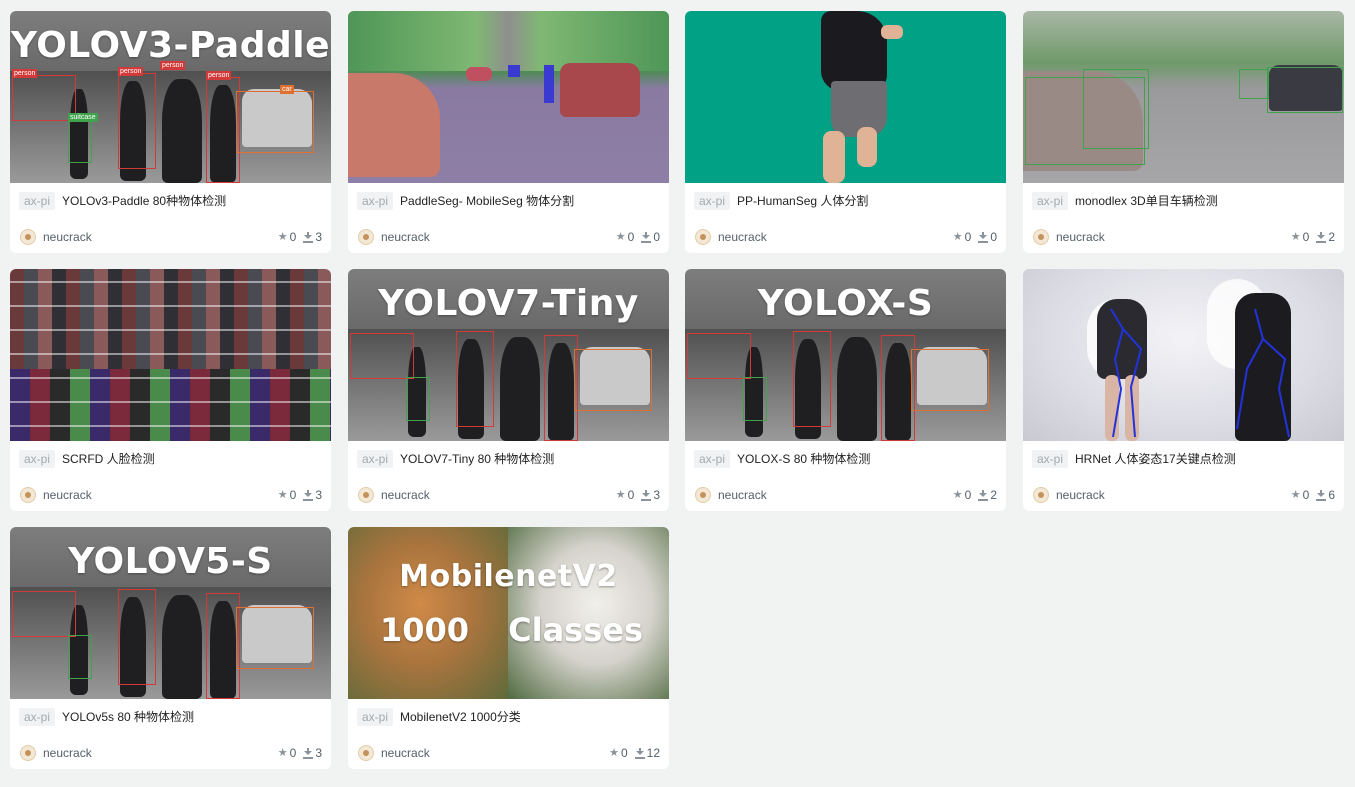 This screenshot has height=787, width=1355. I want to click on model-name: YOLOv5s 80 种物体检测, so click(128, 717).